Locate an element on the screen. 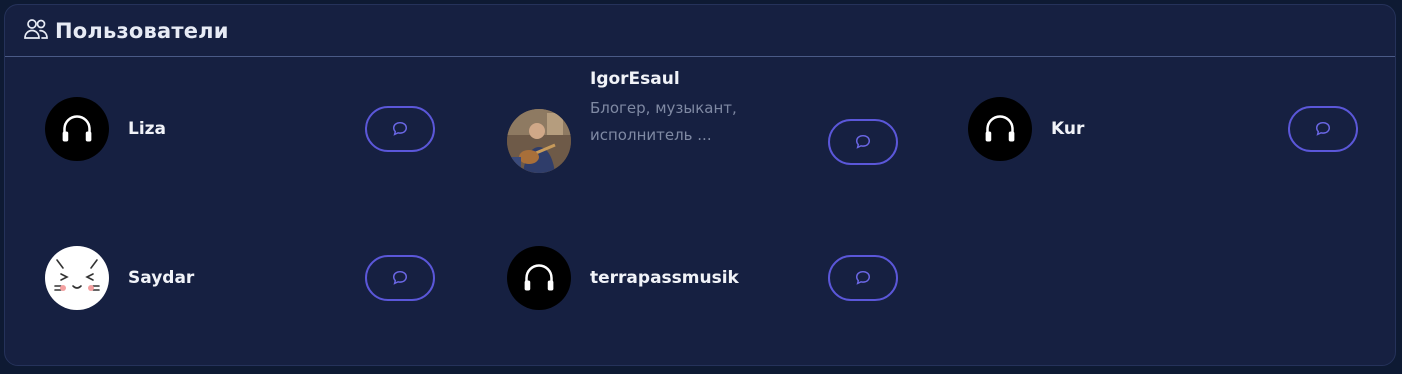 The image size is (1402, 374). user-card: Saydar is located at coordinates (245, 277).